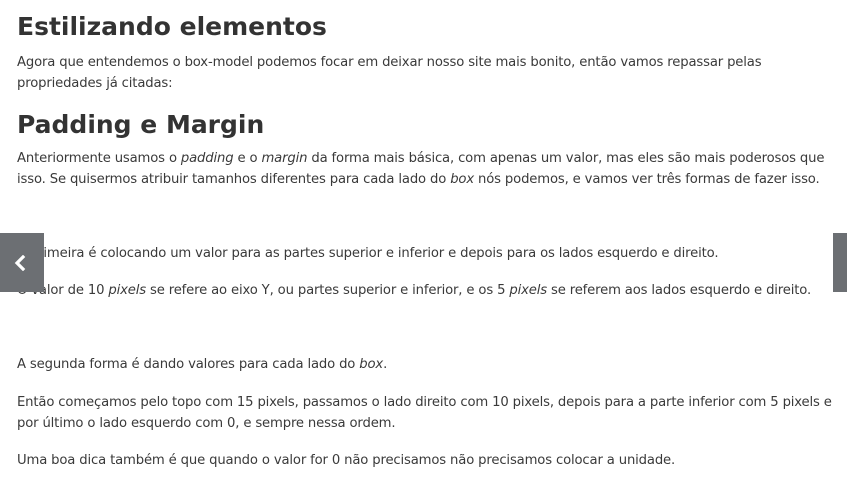 The width and height of the screenshot is (847, 478). Describe the element at coordinates (172, 26) in the screenshot. I see `section-title-styling: Estilizando elementos` at that location.